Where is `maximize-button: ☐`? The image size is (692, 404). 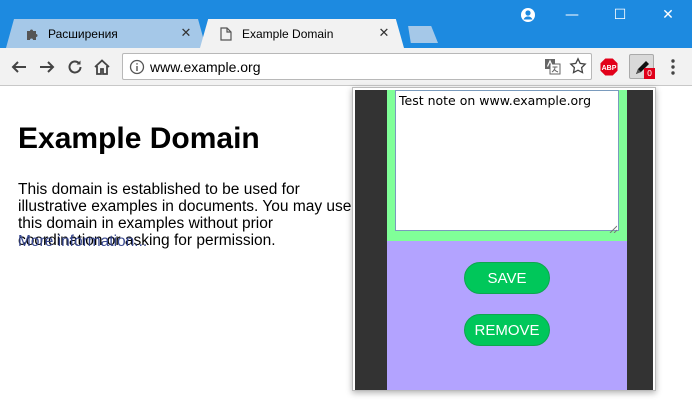
maximize-button: ☐ is located at coordinates (620, 15).